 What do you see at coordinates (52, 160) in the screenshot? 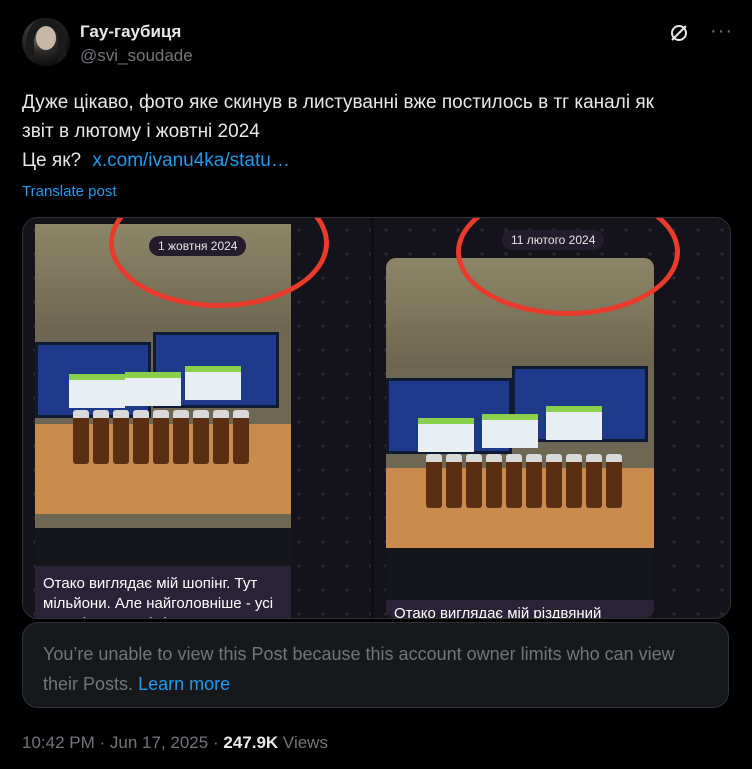
I see `post-text-line: Це як?` at bounding box center [52, 160].